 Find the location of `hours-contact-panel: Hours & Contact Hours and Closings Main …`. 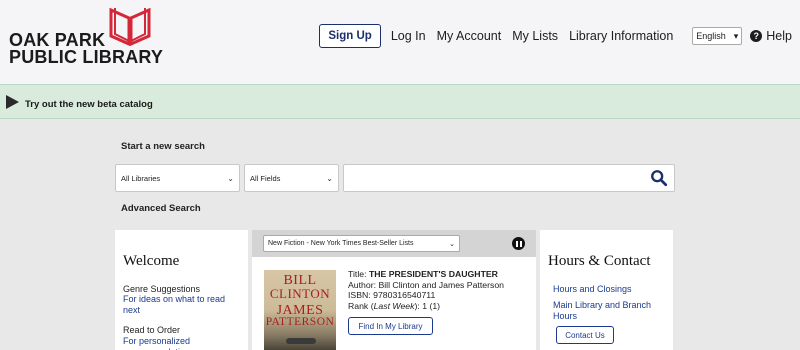

hours-contact-panel: Hours & Contact Hours and Closings Main … is located at coordinates (606, 290).